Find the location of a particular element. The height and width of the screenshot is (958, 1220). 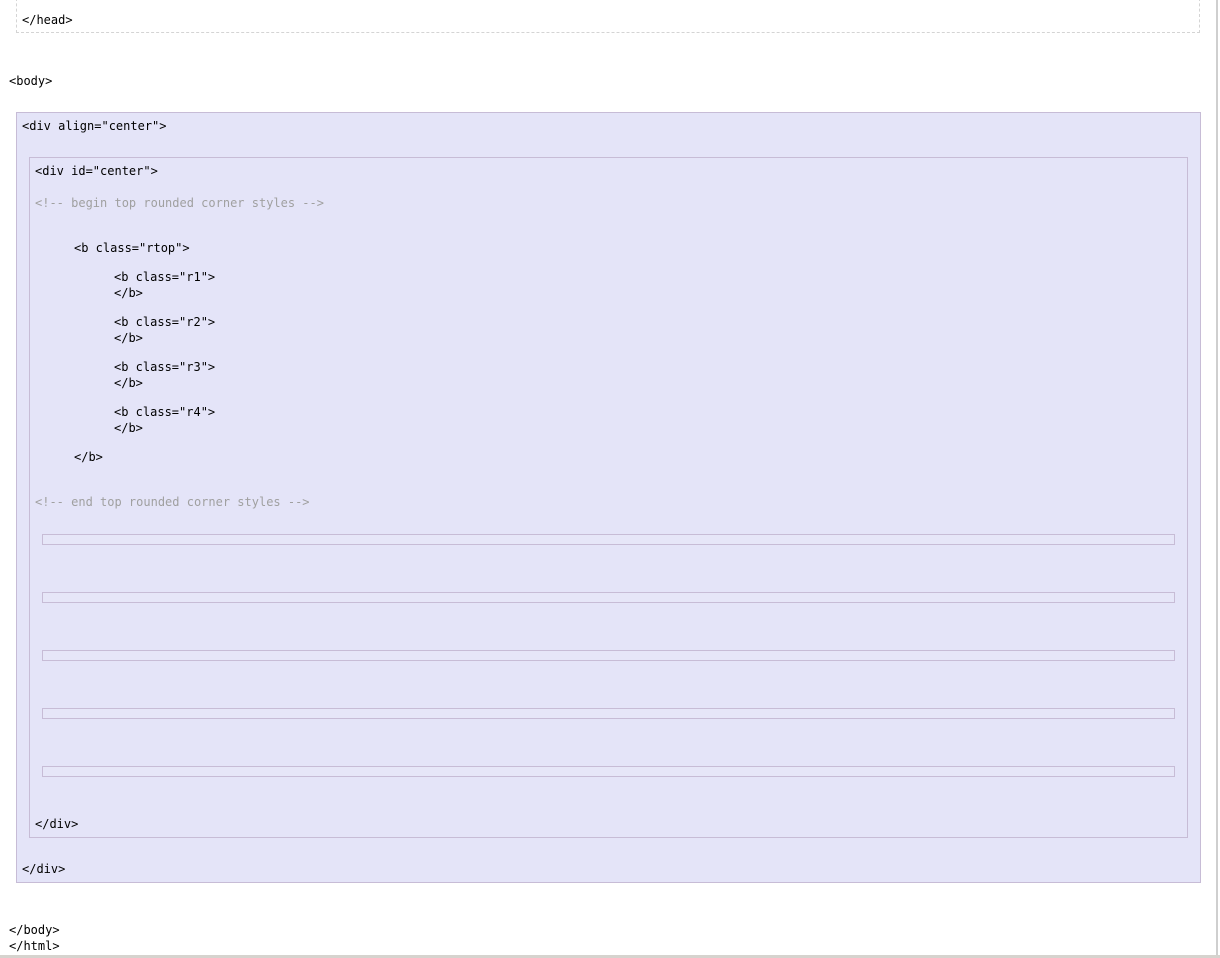

body-close-tag: </body> is located at coordinates (34, 930).